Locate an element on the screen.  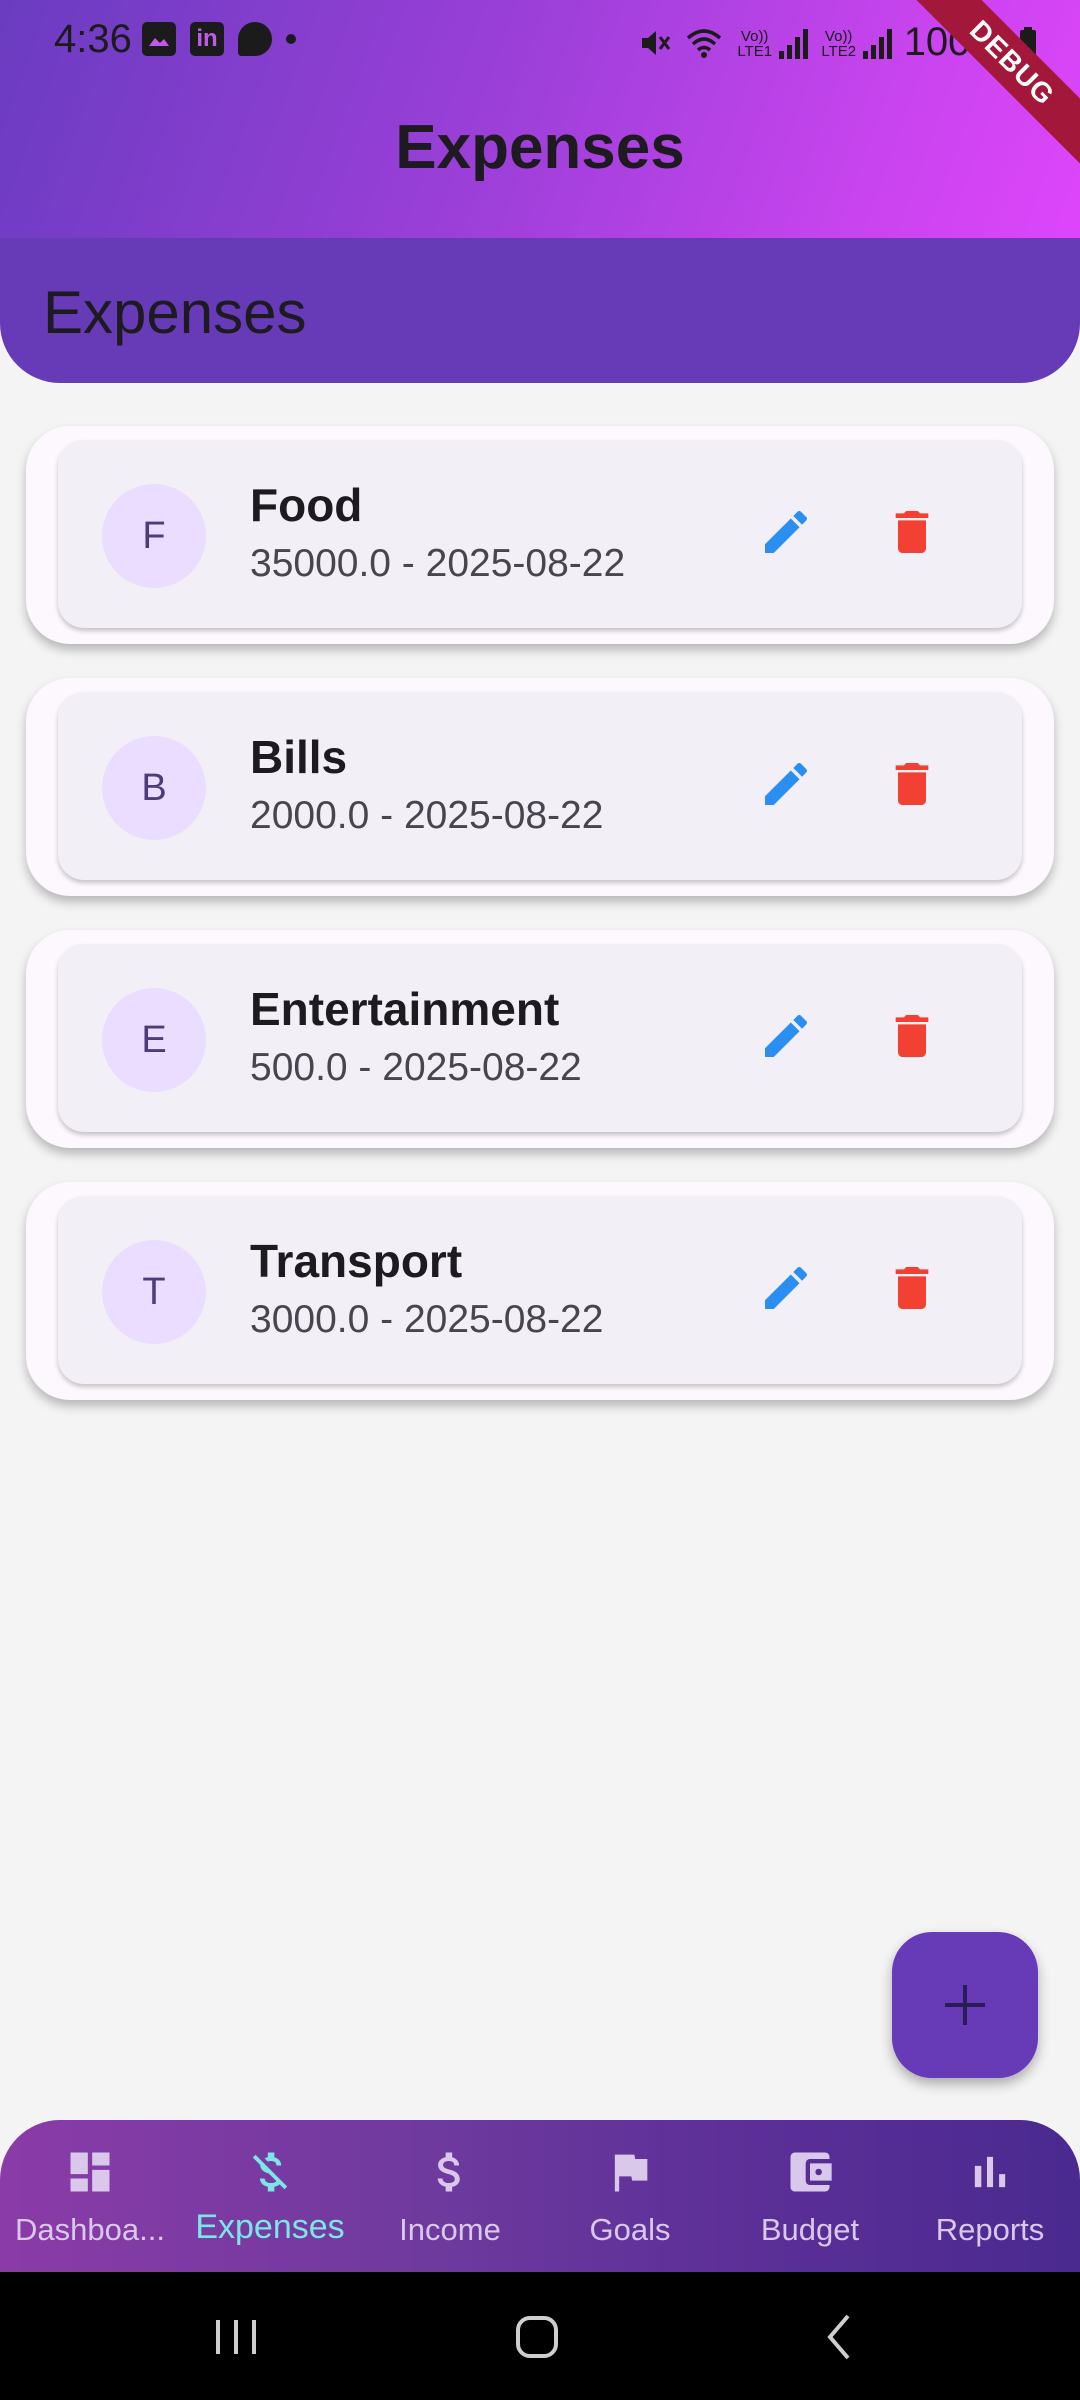
expense-card: T Transport 3000.0 - 2025-08-22 is located at coordinates (540, 1291).